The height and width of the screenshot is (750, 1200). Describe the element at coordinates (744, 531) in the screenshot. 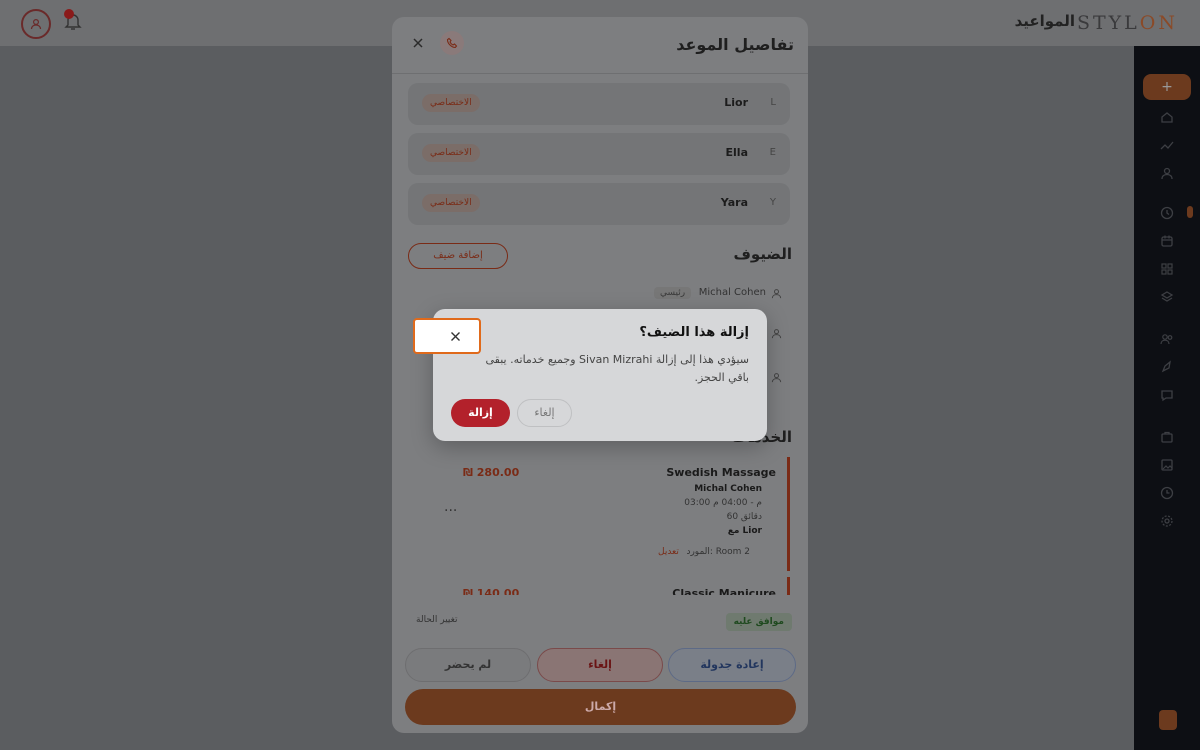

I see `service-staff: مع Lior` at that location.